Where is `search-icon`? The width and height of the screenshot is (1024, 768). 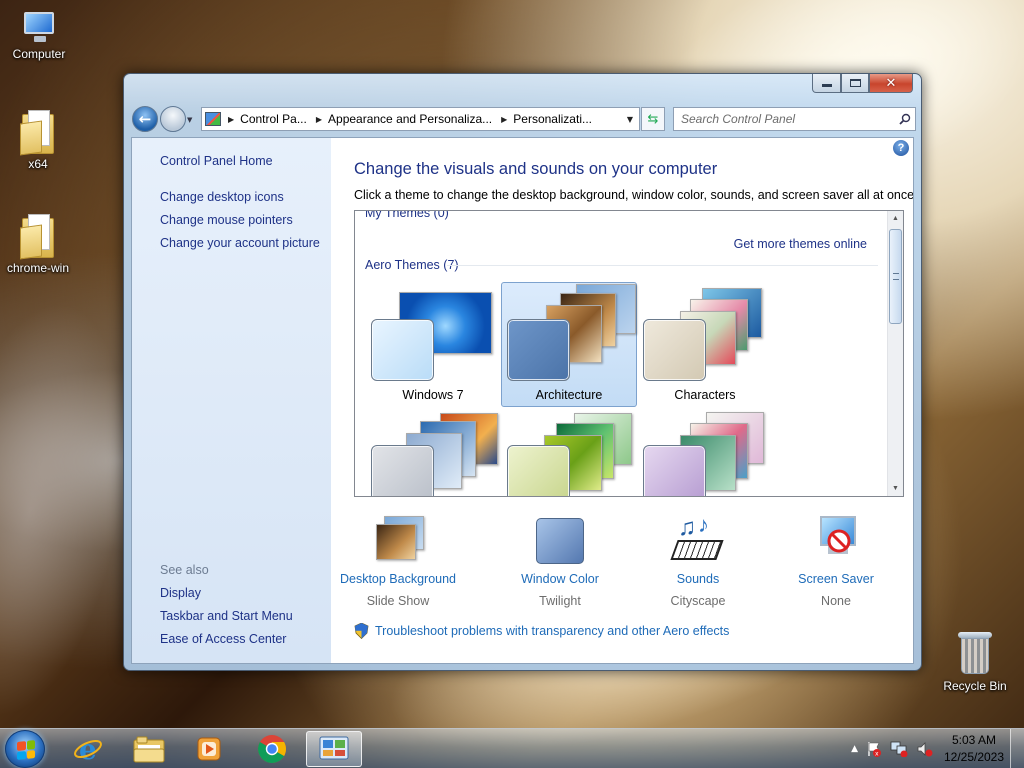
search-icon is located at coordinates (905, 119).